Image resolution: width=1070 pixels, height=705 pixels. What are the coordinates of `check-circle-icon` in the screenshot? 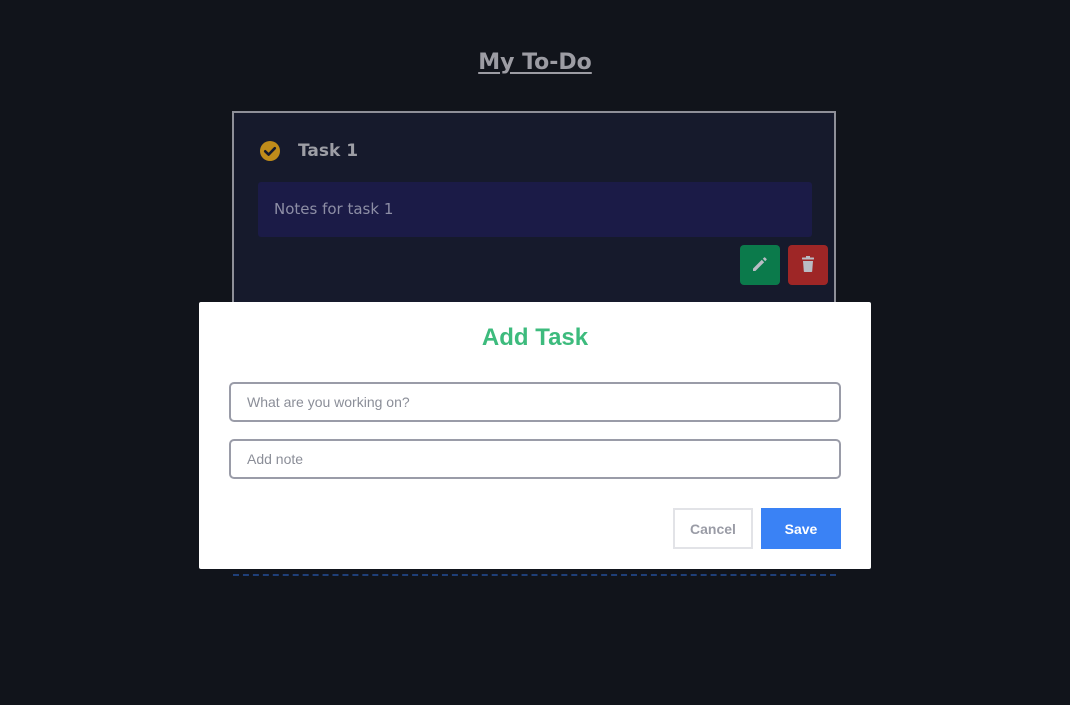 It's located at (270, 151).